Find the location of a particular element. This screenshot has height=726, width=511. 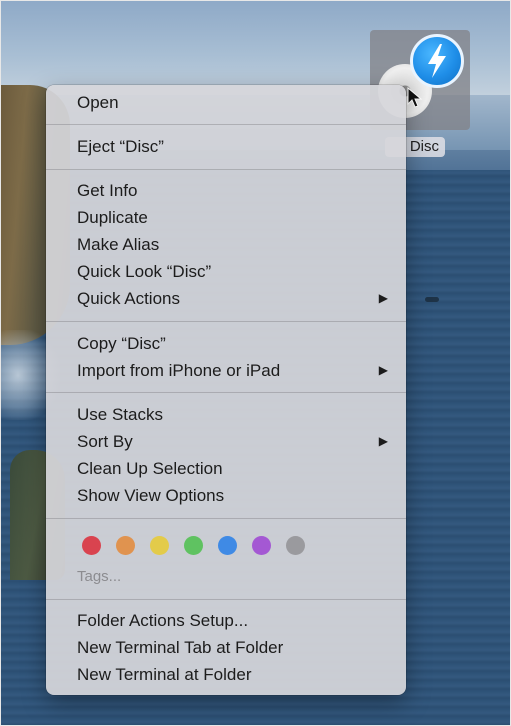

menu-item-label: New Terminal Tab at Folder is located at coordinates (180, 647).